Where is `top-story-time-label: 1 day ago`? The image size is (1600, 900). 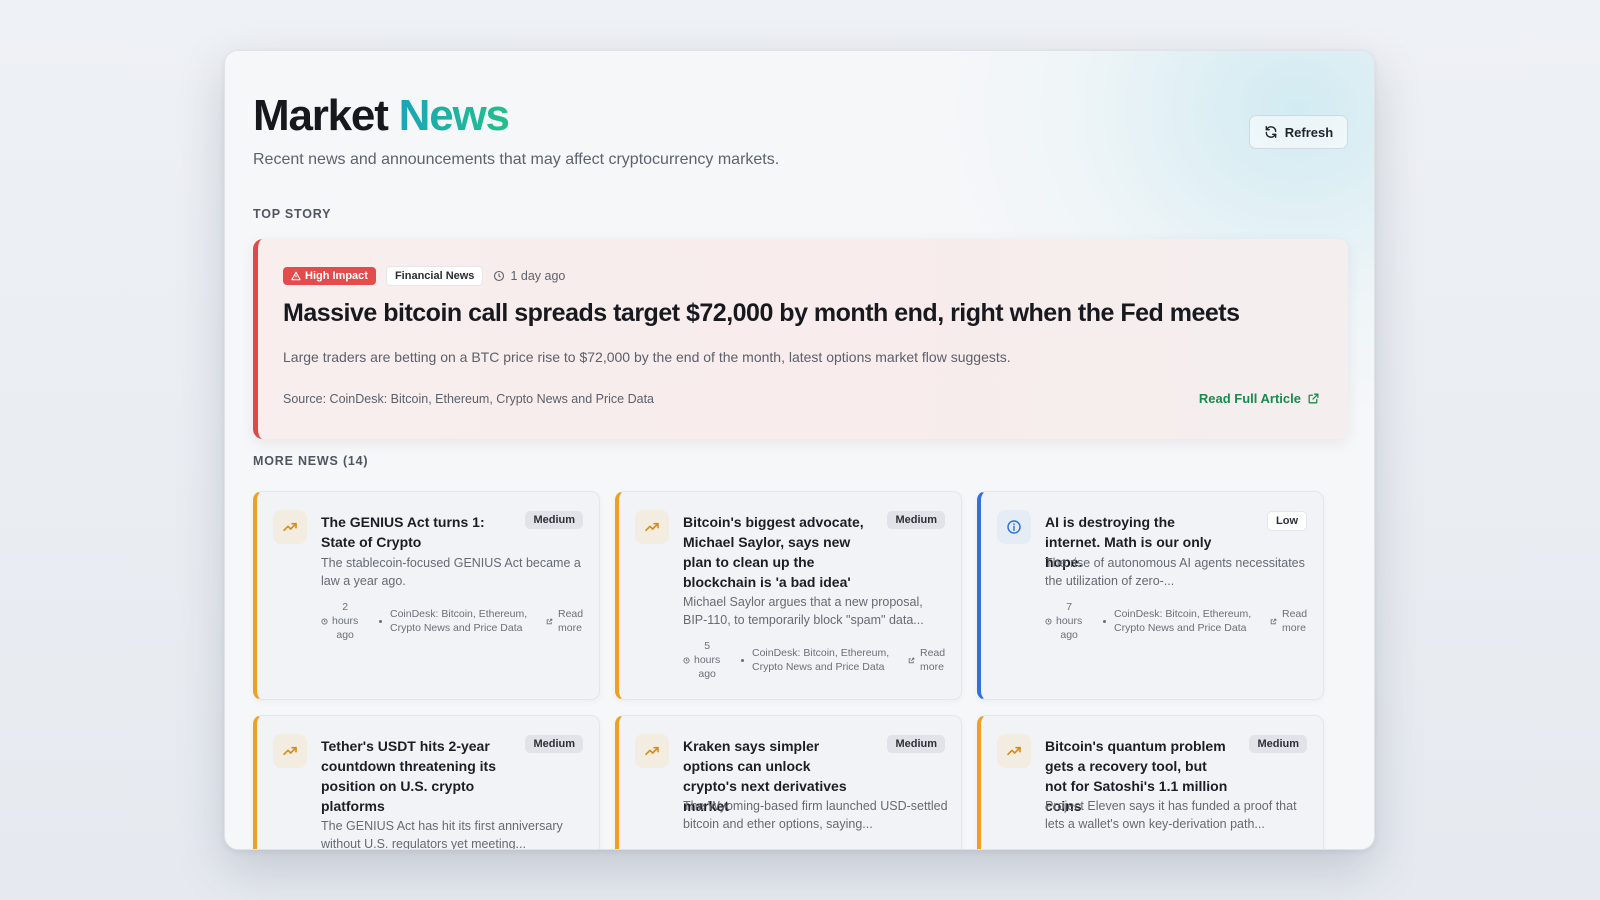 top-story-time-label: 1 day ago is located at coordinates (538, 276).